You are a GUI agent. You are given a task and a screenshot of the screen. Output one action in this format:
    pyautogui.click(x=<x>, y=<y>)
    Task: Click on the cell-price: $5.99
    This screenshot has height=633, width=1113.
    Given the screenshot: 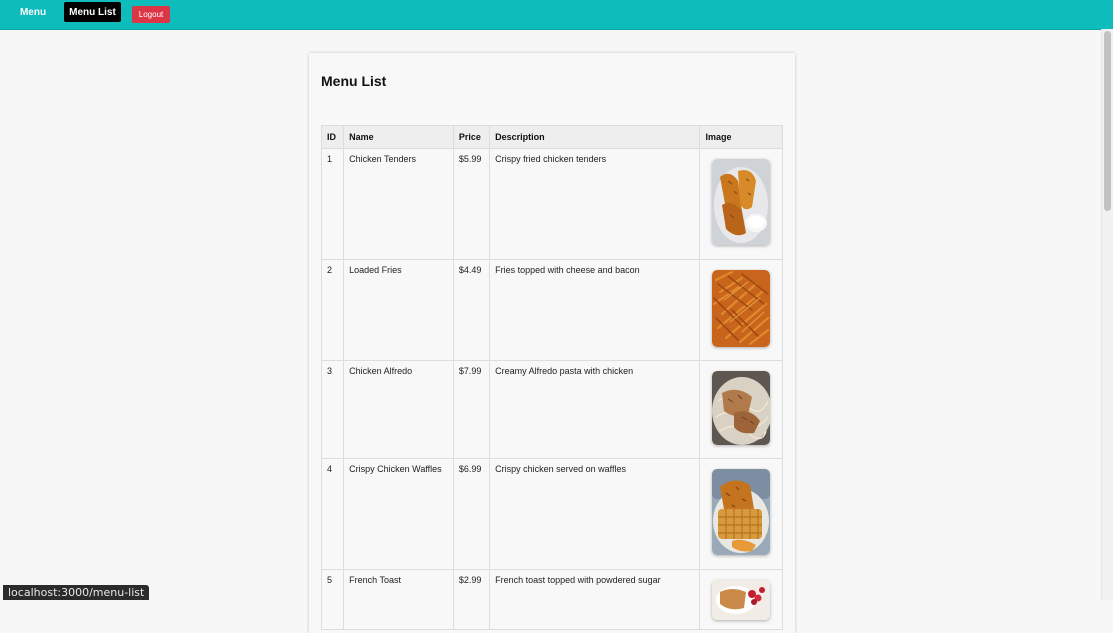 What is the action you would take?
    pyautogui.click(x=471, y=204)
    